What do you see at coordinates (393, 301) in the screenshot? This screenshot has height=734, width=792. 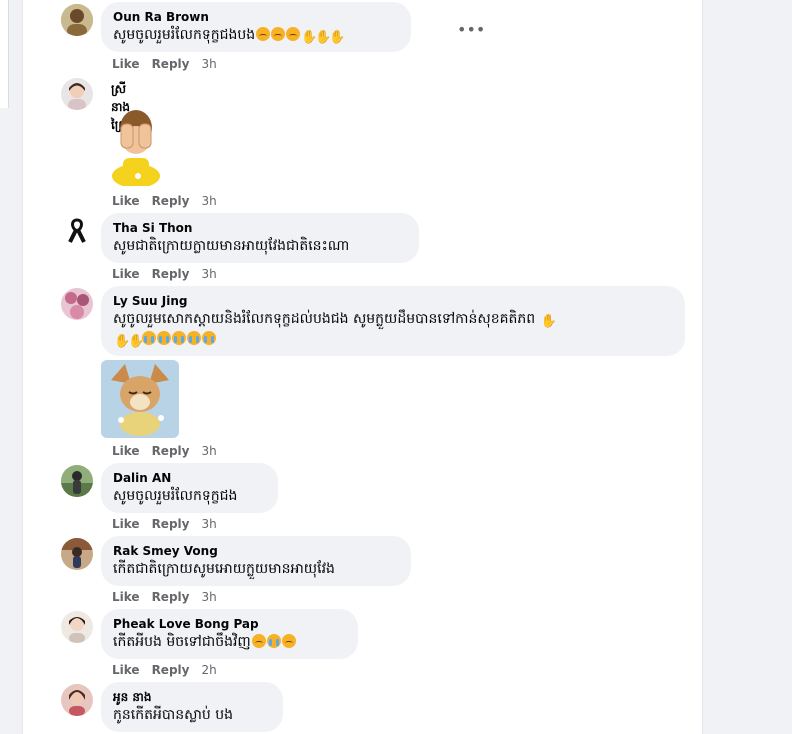 I see `commenter-name: Ly Suu Jing` at bounding box center [393, 301].